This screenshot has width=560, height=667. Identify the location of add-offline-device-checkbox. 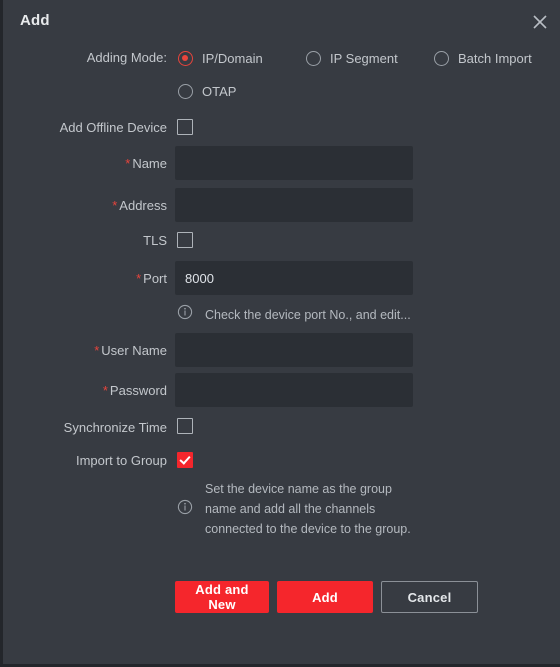
(185, 127).